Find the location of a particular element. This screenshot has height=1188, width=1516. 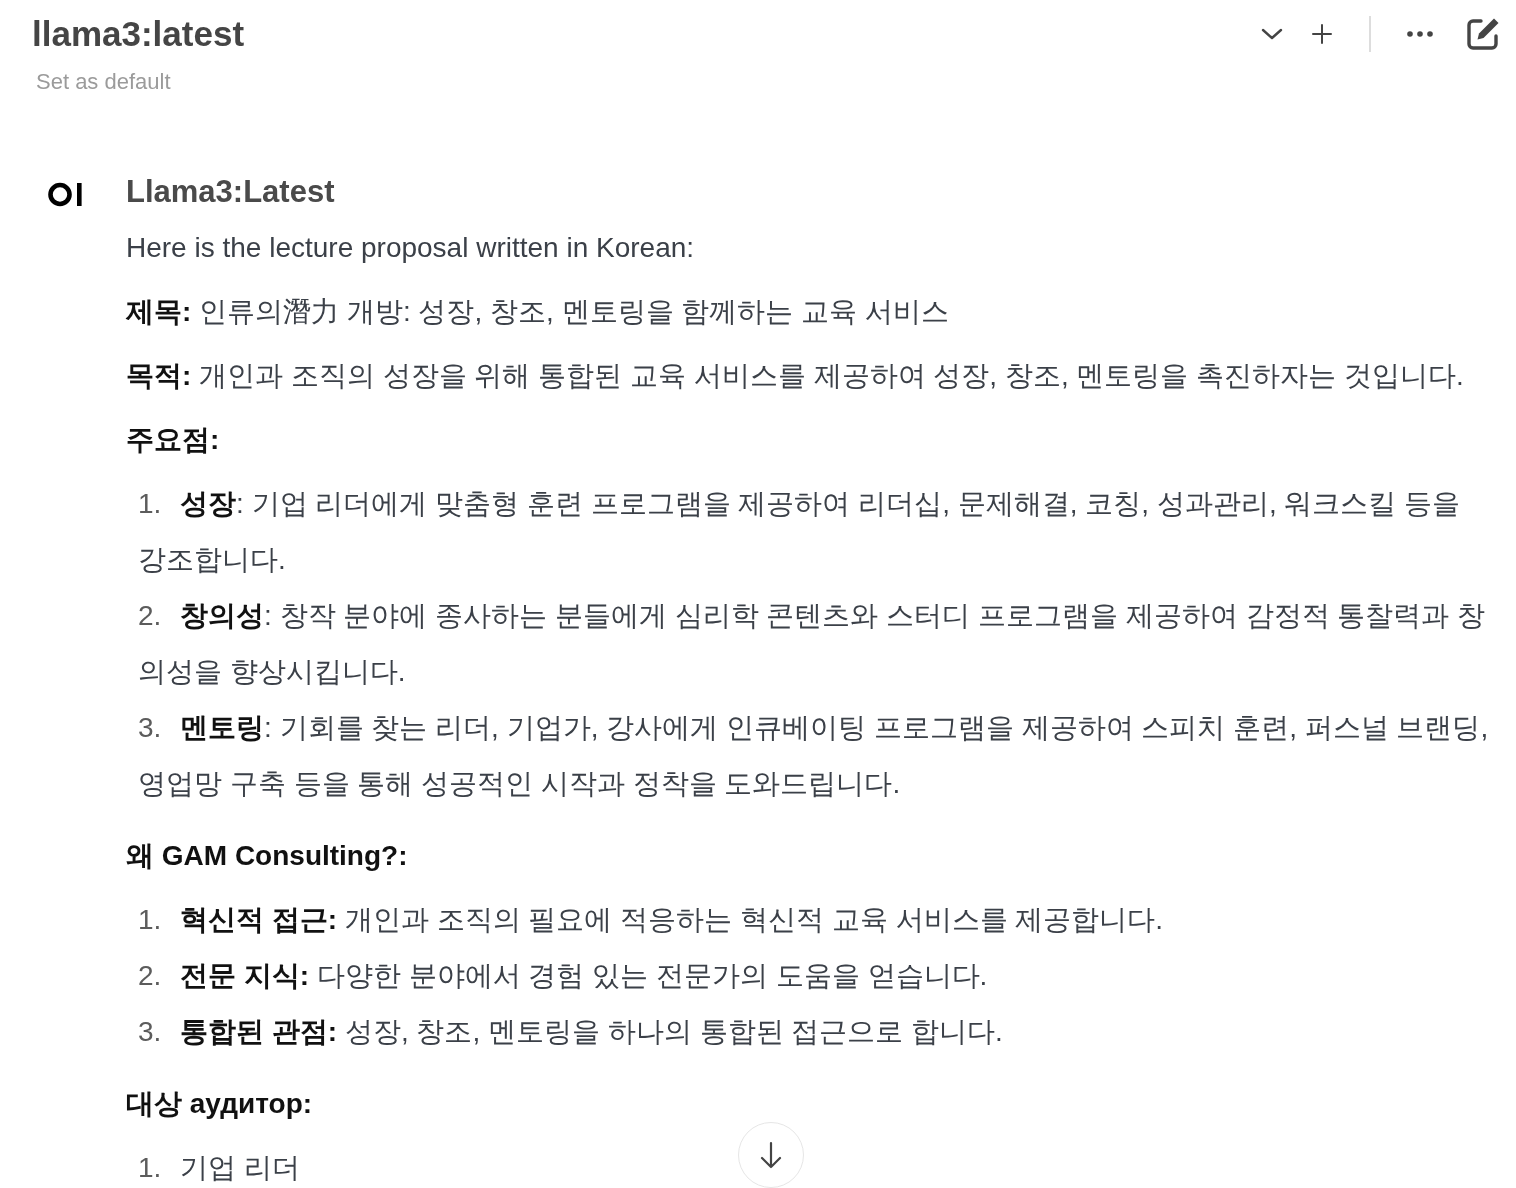

message-paragraph: 제목: 인류의潛力 개방: 성장, 창조, 멘토링을 함께하는 교육 서비스 is located at coordinates (538, 312).